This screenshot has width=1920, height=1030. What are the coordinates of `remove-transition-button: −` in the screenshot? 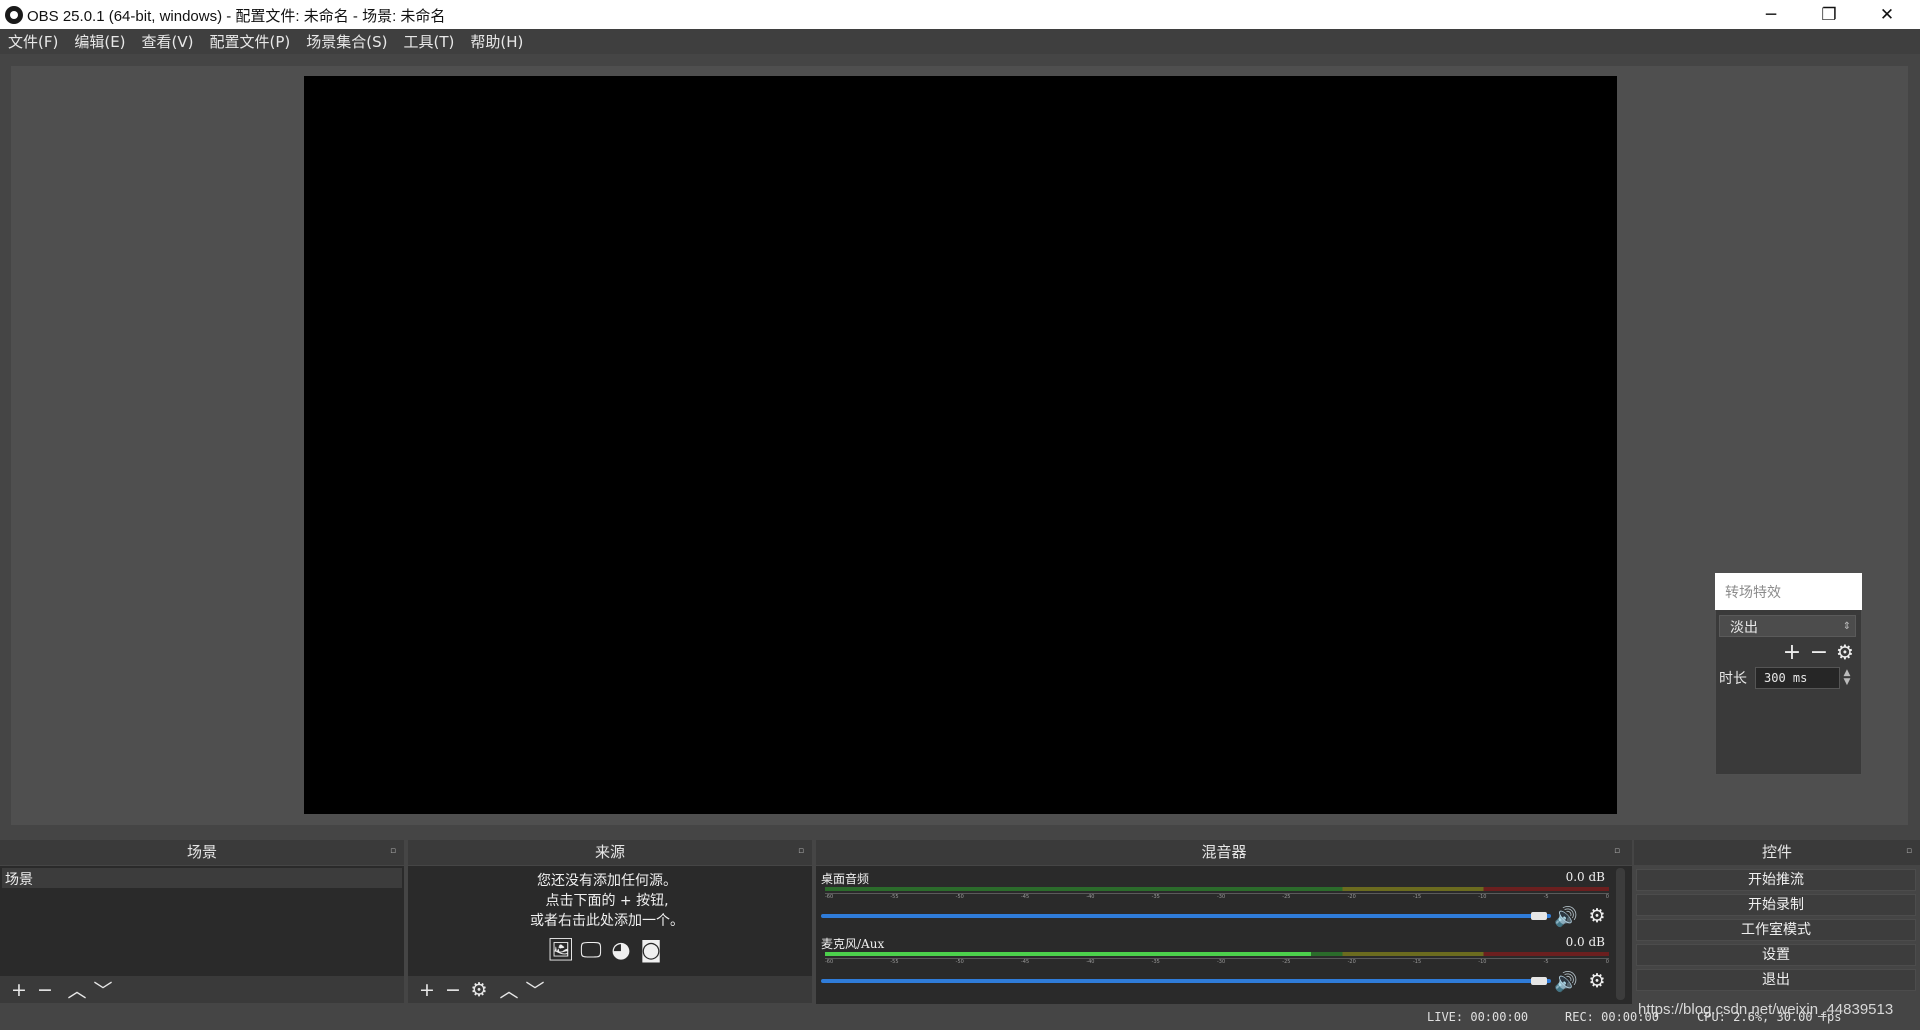 It's located at (1819, 652).